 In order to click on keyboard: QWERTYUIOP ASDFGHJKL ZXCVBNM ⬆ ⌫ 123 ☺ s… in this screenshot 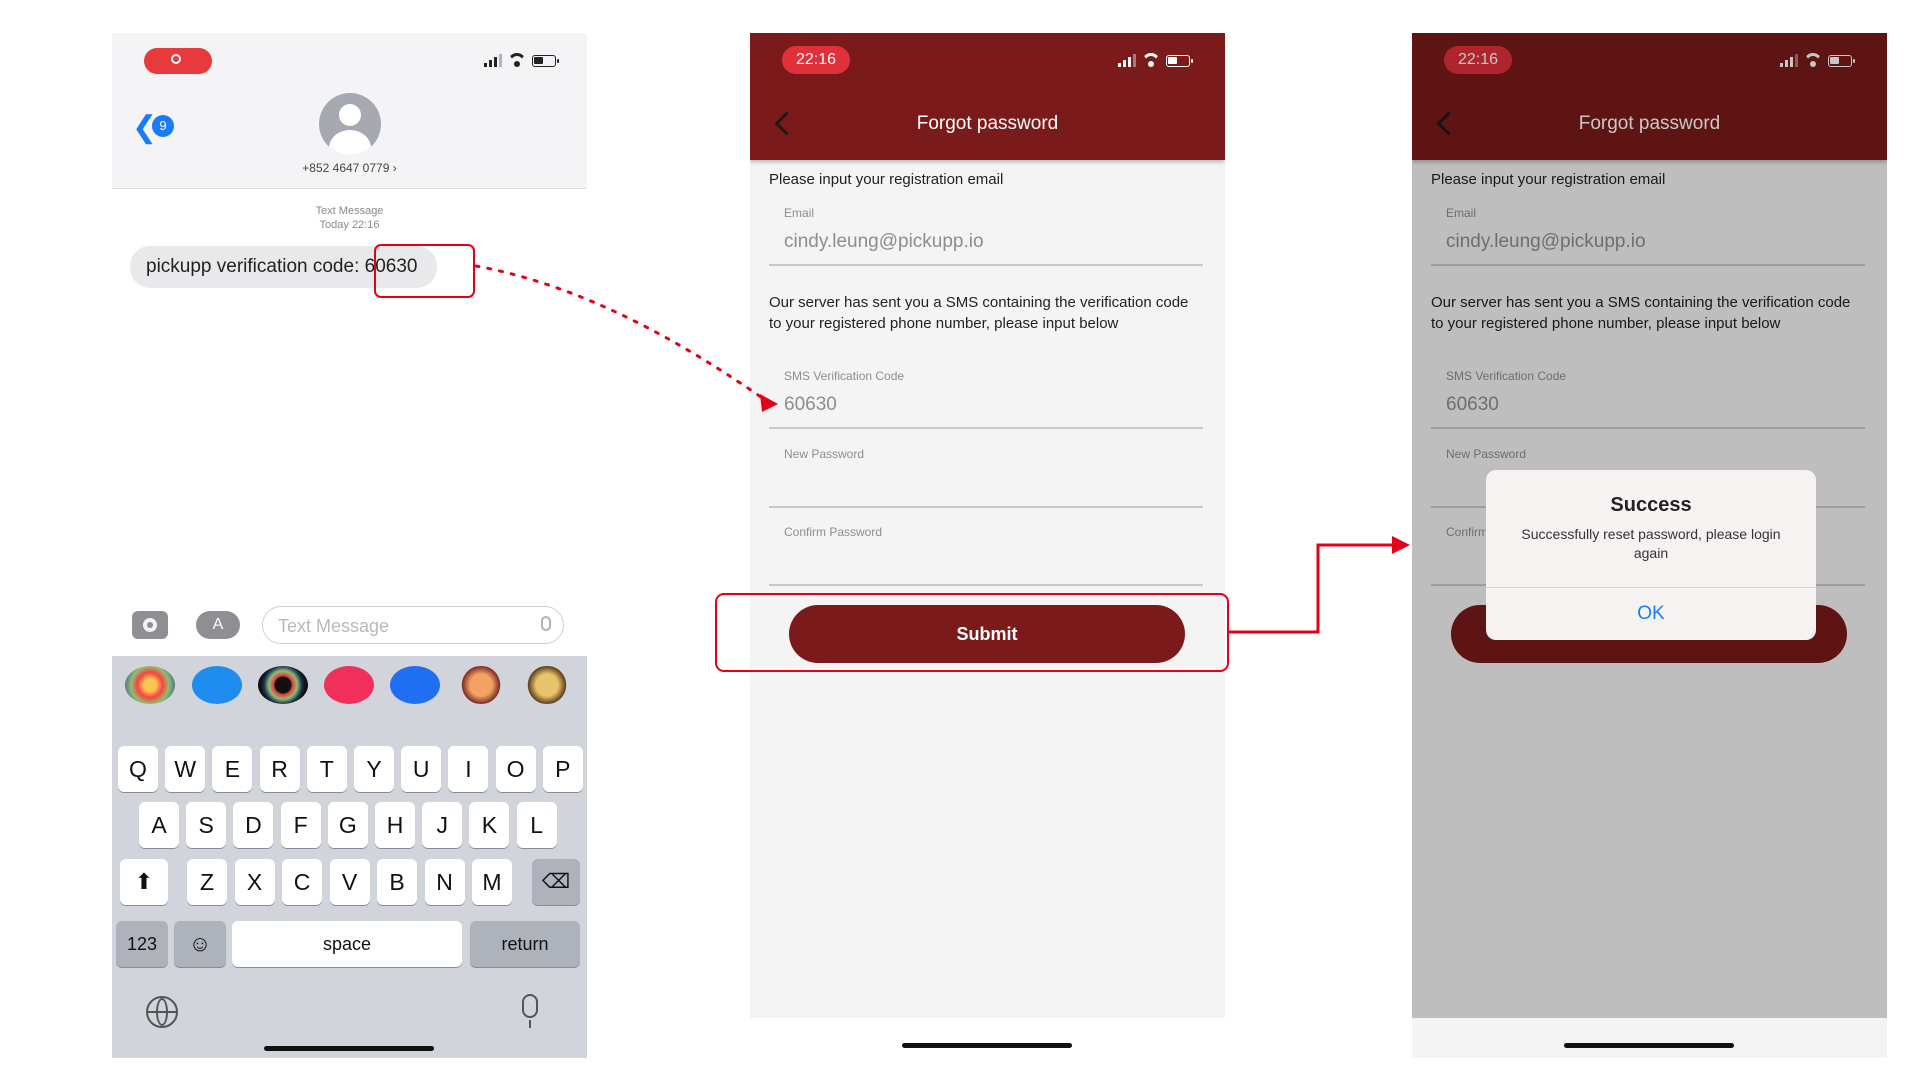, I will do `click(349, 857)`.